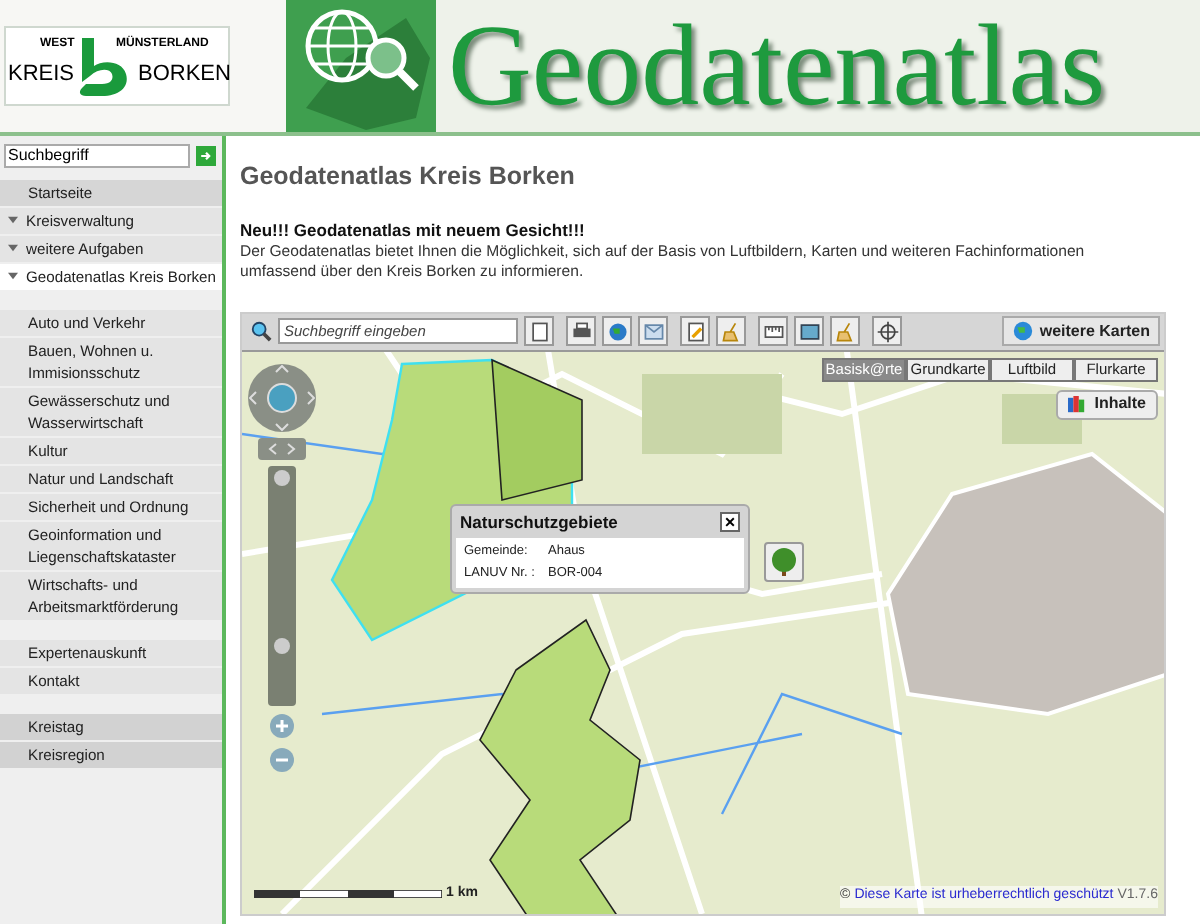 This screenshot has width=1200, height=924. I want to click on more-maps-button: weitere Karten, so click(1080, 331).